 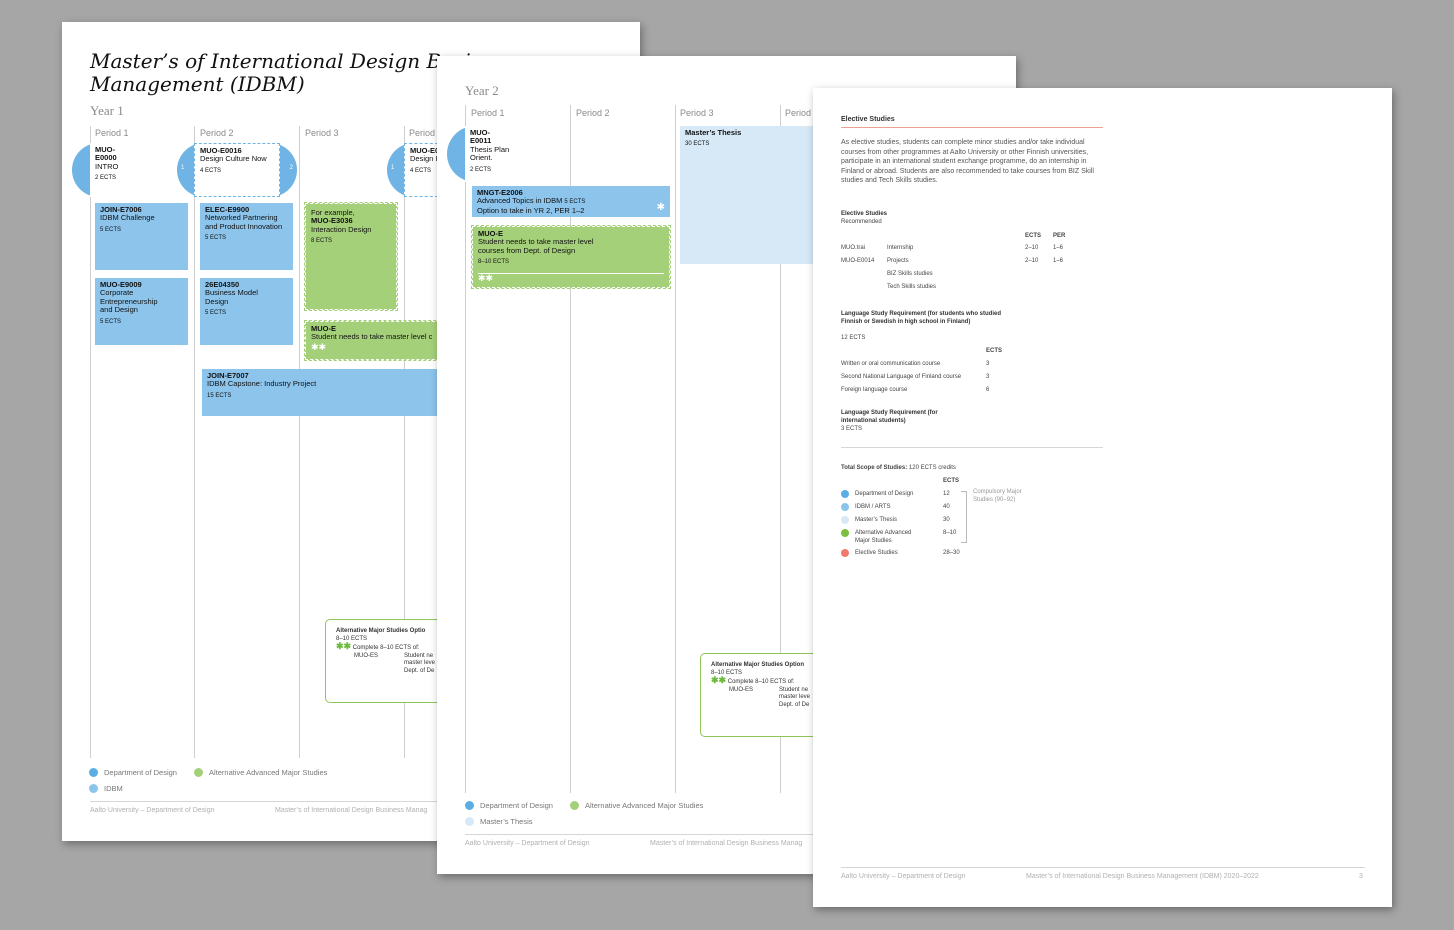 What do you see at coordinates (876, 553) in the screenshot?
I see `total-row-name: Elective Studies` at bounding box center [876, 553].